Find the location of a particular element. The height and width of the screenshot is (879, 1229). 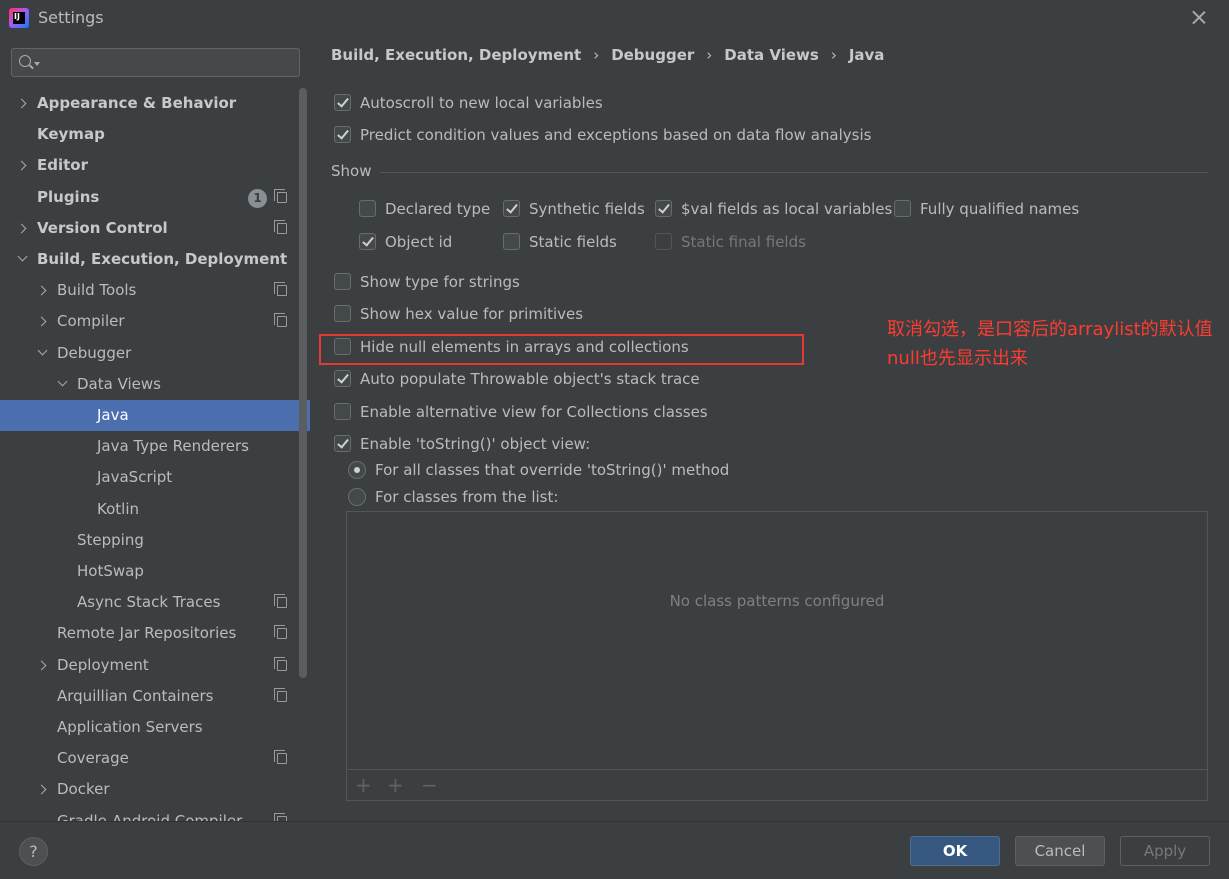

sidebar-item-label: Debugger is located at coordinates (94, 352).